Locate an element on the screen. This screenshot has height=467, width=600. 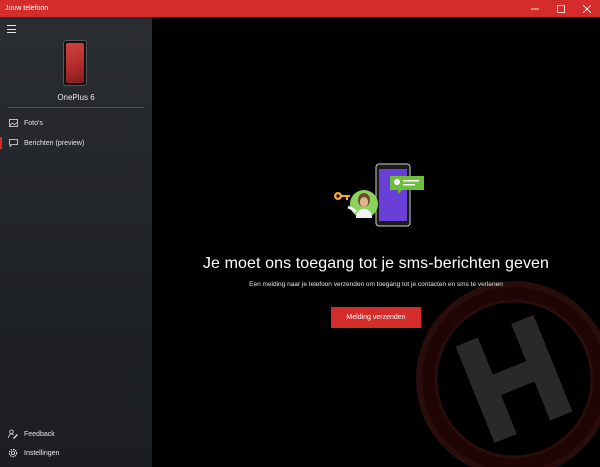
close-button is located at coordinates (587, 8).